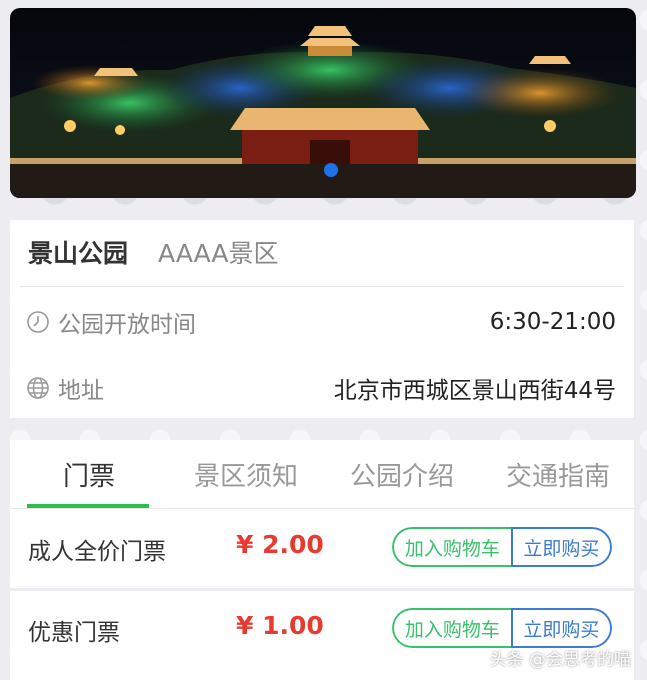 The width and height of the screenshot is (647, 680). I want to click on tab-bar: 门票 景区须知 公园介绍 交通指南, so click(322, 474).